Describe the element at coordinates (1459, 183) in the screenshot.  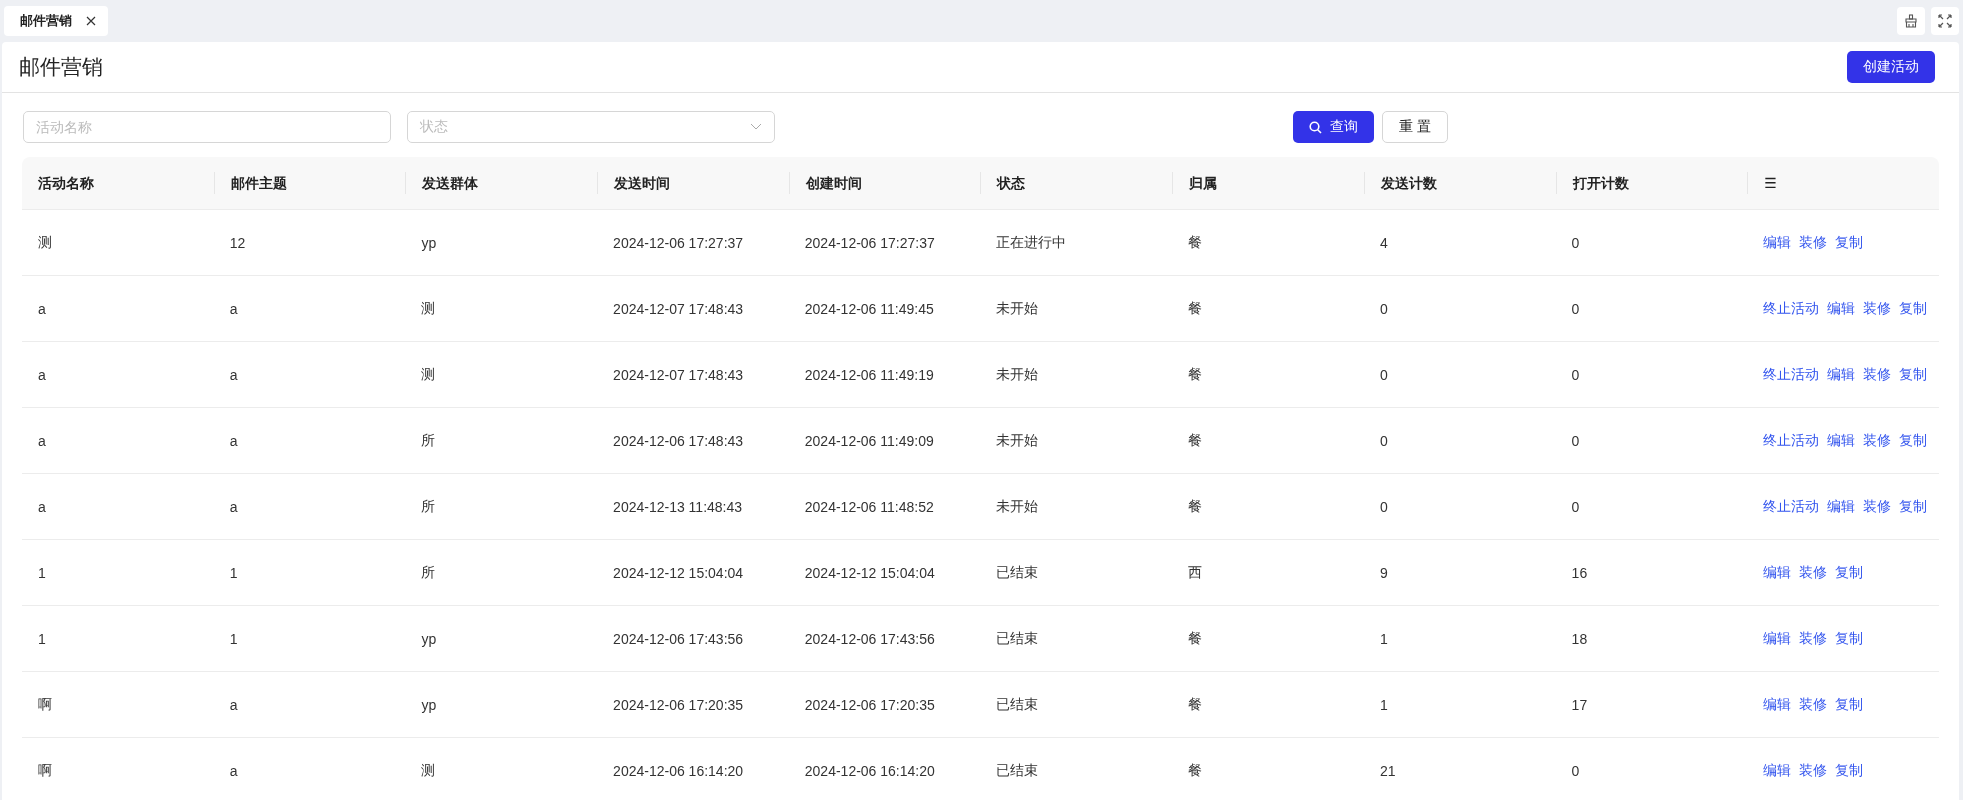
I see `column-header: 发送计数` at that location.